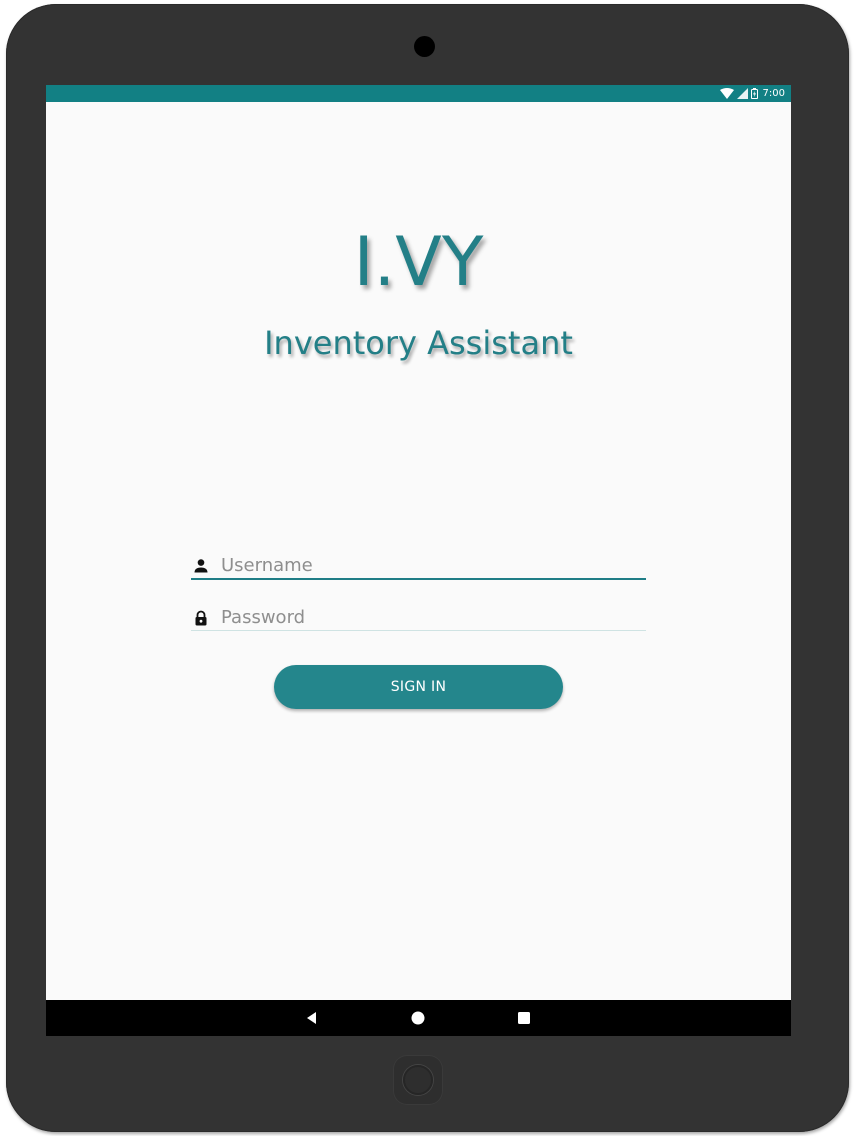 The height and width of the screenshot is (1136, 855). What do you see at coordinates (312, 1018) in the screenshot?
I see `back-icon` at bounding box center [312, 1018].